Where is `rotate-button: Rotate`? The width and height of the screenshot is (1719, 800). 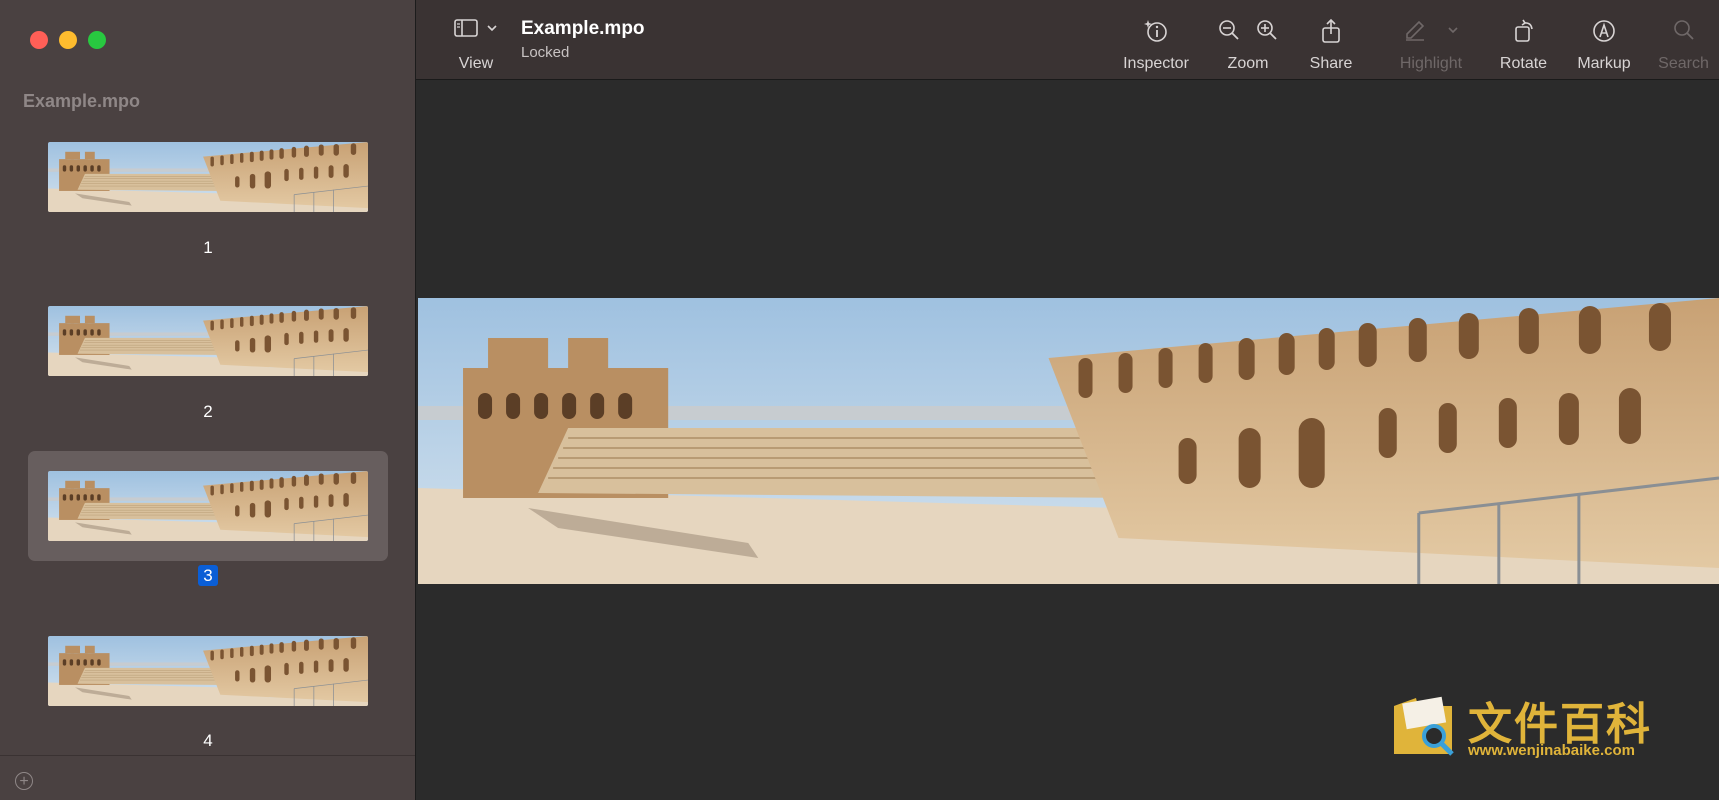 rotate-button: Rotate is located at coordinates (1523, 39).